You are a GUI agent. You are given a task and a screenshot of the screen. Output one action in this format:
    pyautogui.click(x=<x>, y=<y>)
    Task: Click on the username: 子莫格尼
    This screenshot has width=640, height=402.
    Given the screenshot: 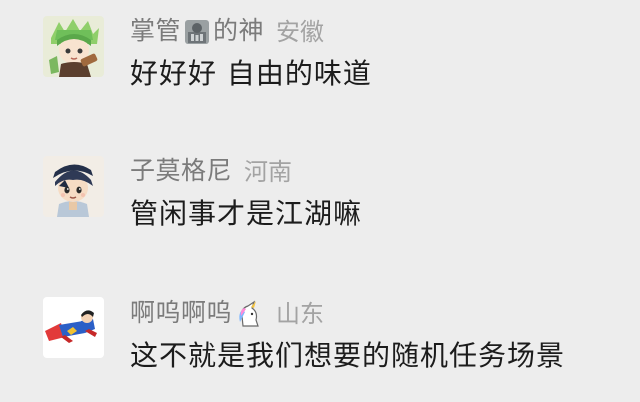 What is the action you would take?
    pyautogui.click(x=181, y=169)
    